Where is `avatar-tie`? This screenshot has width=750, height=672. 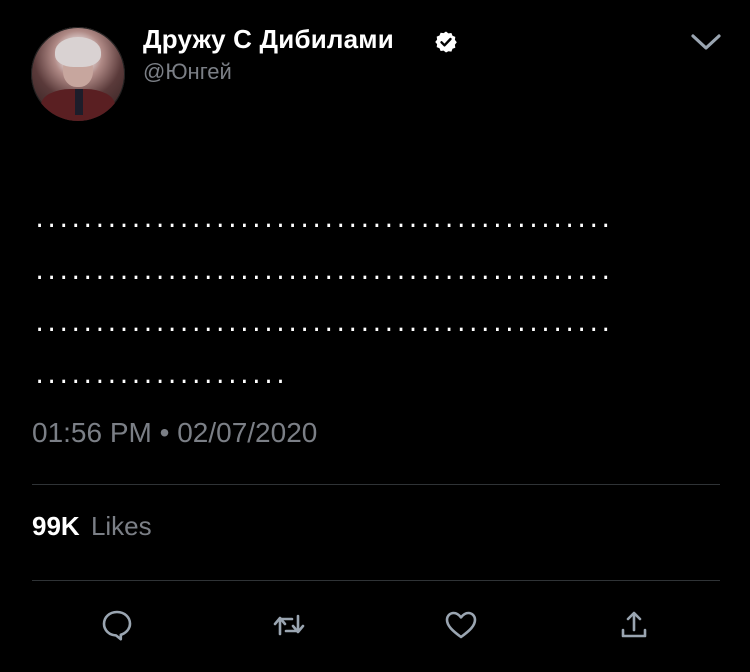
avatar-tie is located at coordinates (79, 102).